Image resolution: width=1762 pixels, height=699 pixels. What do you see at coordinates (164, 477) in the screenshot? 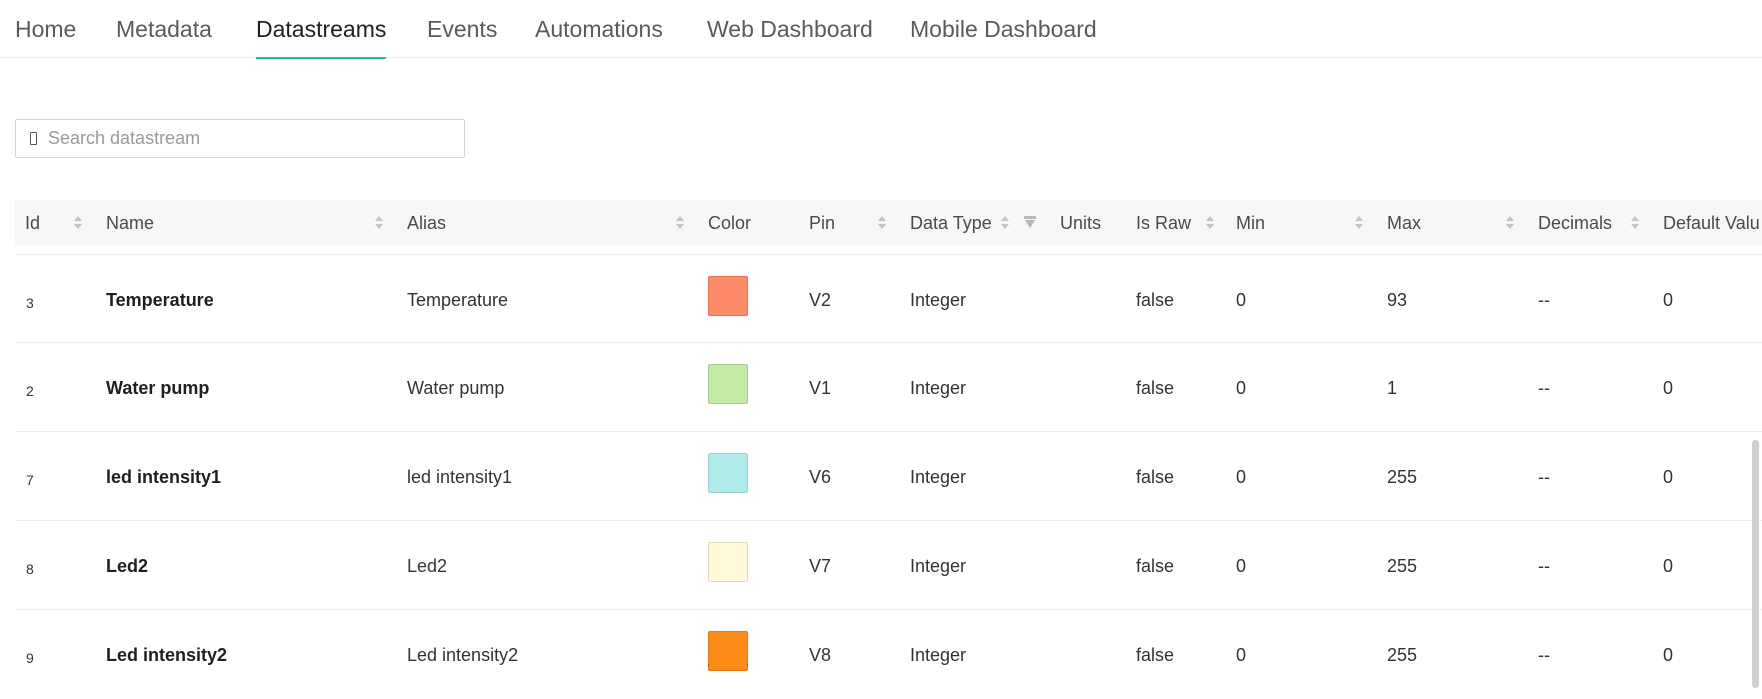
I see `cell-name: led intensity1` at bounding box center [164, 477].